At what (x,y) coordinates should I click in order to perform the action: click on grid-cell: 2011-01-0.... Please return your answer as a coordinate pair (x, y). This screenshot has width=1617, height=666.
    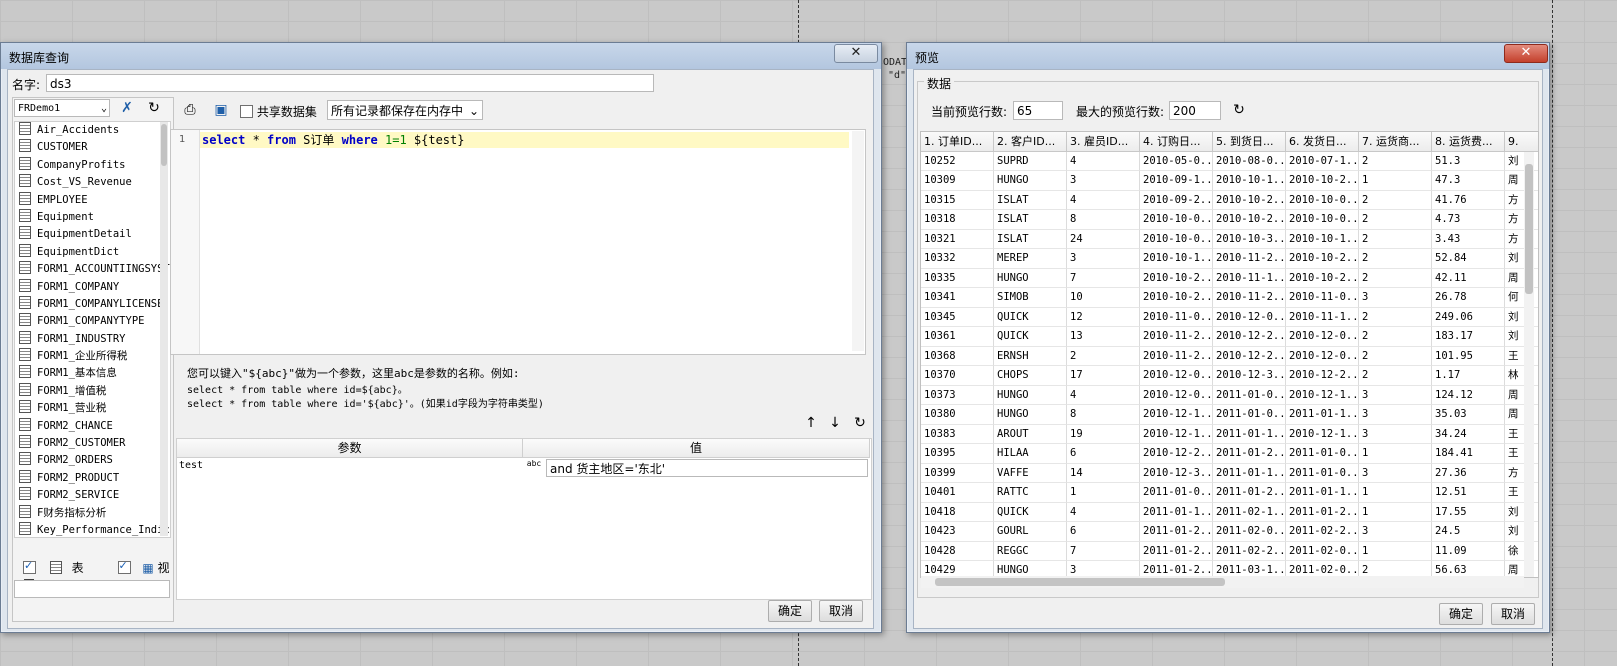
    Looking at the image, I should click on (1249, 395).